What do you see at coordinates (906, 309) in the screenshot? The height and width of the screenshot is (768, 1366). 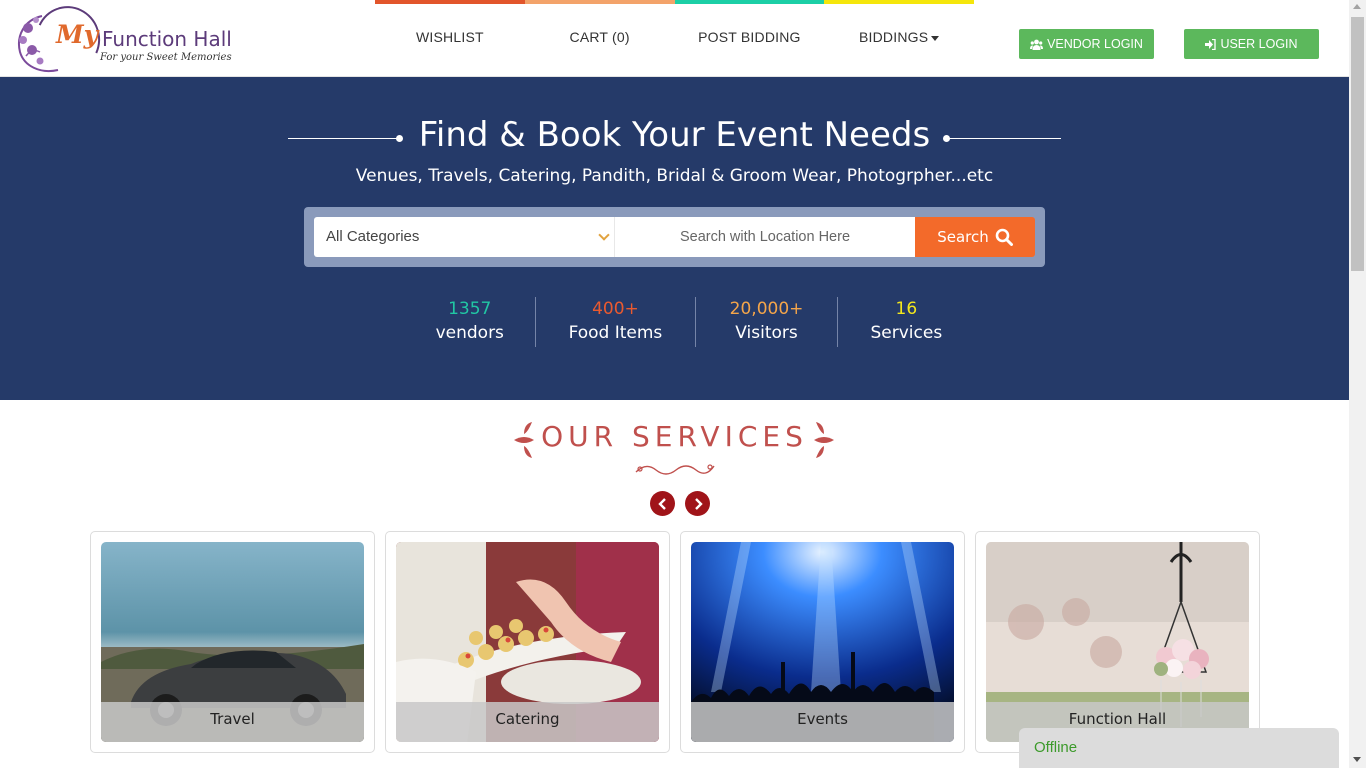 I see `stat-services-number: 16` at bounding box center [906, 309].